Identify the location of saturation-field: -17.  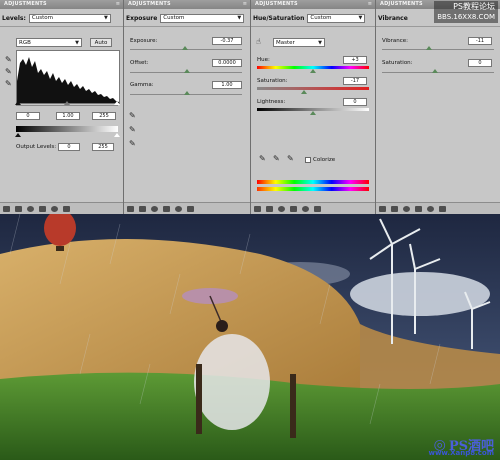
(355, 81).